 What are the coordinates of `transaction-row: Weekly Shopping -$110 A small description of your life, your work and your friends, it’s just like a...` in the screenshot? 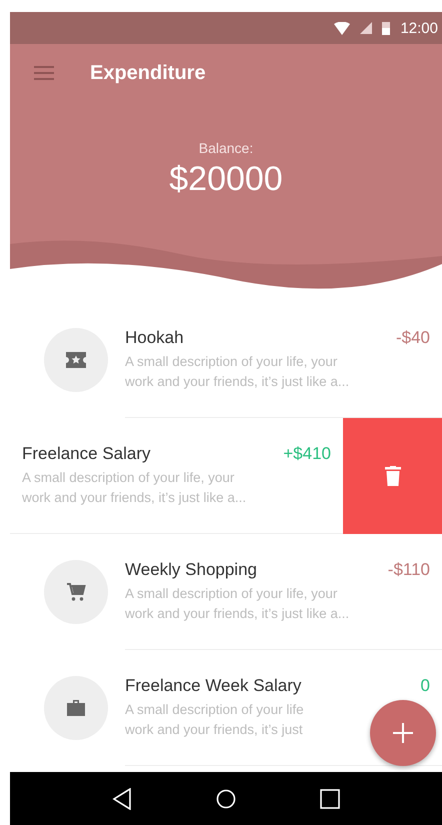 It's located at (283, 592).